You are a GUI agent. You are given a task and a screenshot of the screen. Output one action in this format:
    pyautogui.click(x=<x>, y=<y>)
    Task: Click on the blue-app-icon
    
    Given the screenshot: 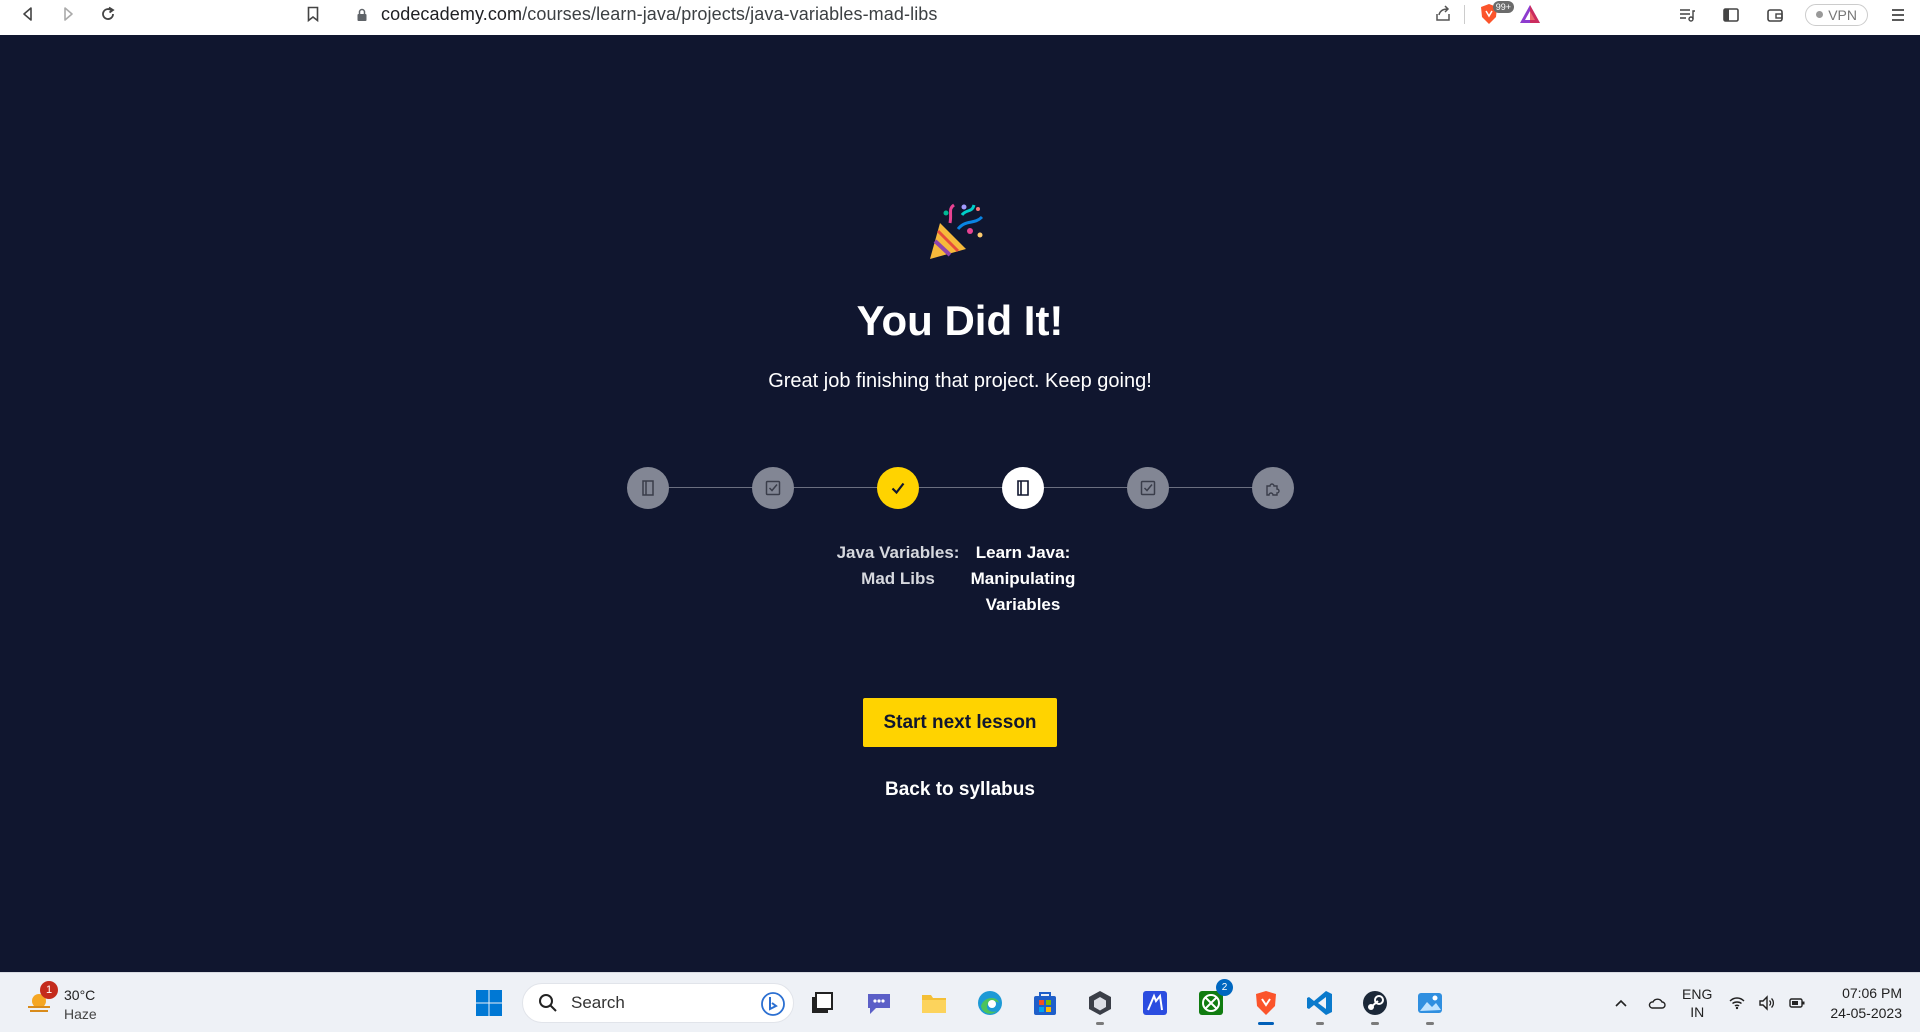 What is the action you would take?
    pyautogui.click(x=1155, y=1003)
    